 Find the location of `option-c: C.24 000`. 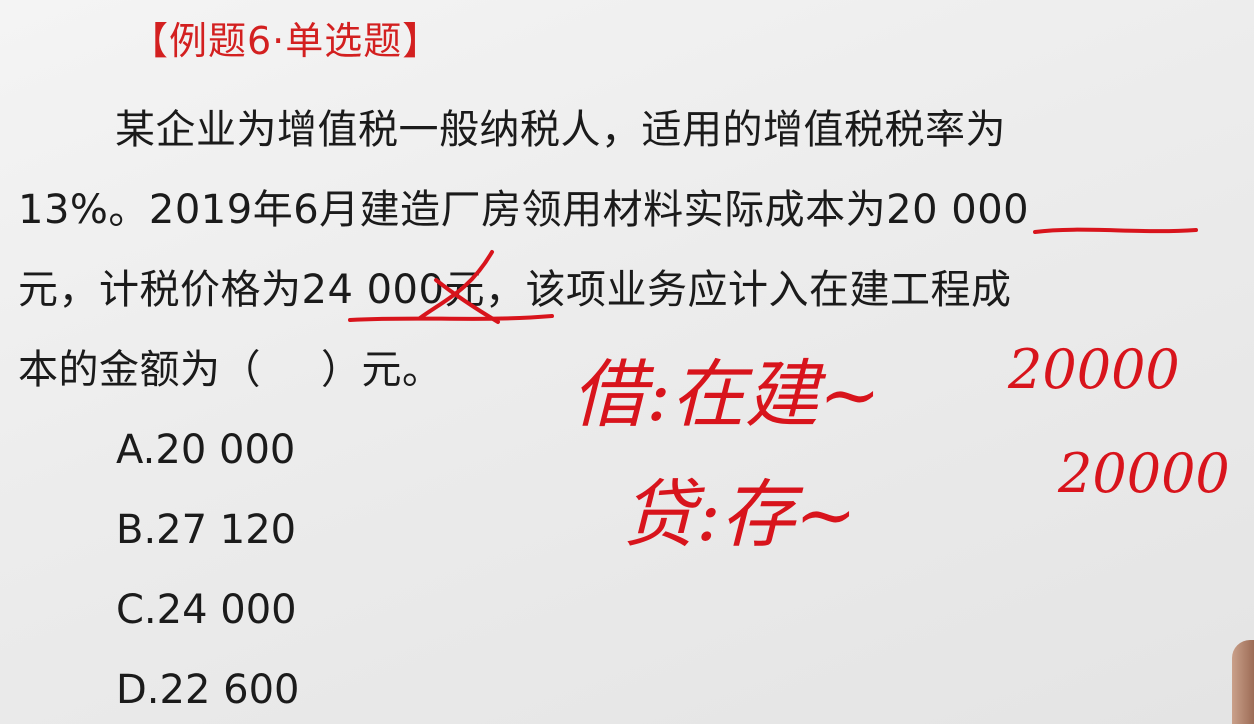

option-c: C.24 000 is located at coordinates (206, 610).